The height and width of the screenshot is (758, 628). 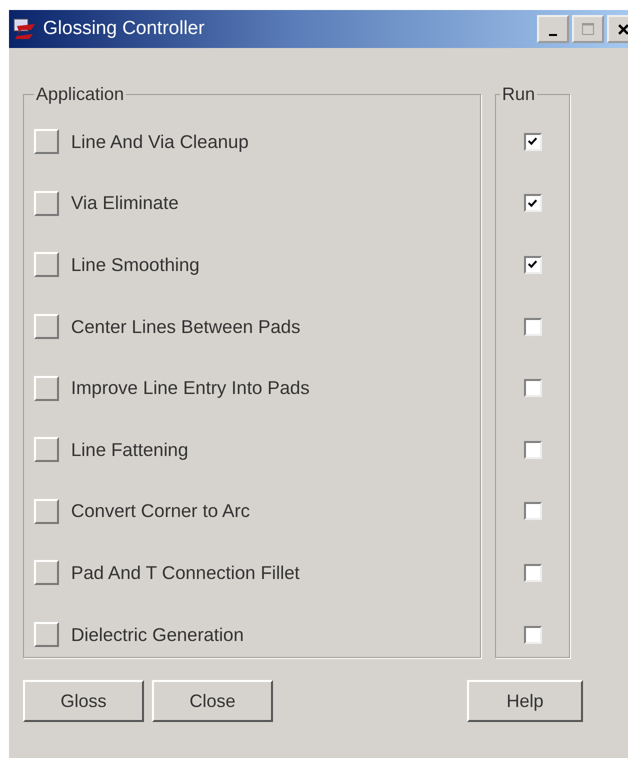 I want to click on item-label: Dielectric Generation, so click(x=157, y=635).